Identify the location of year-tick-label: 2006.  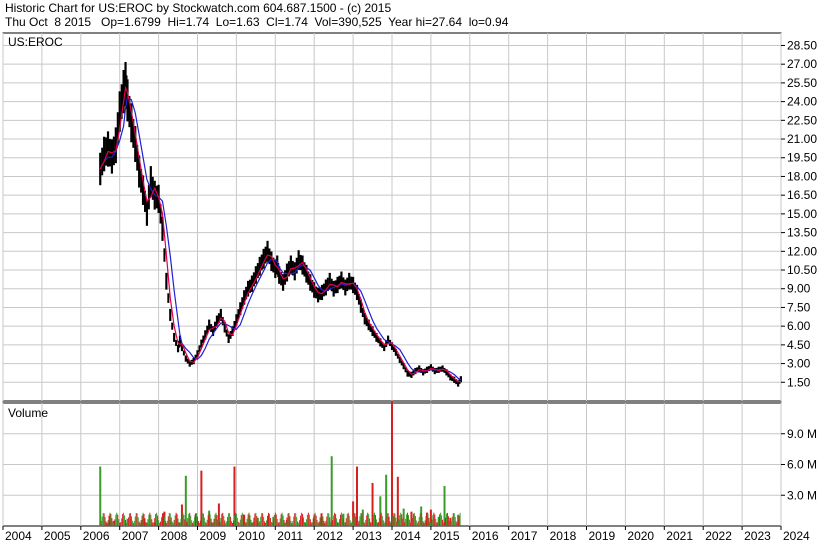
(96, 536).